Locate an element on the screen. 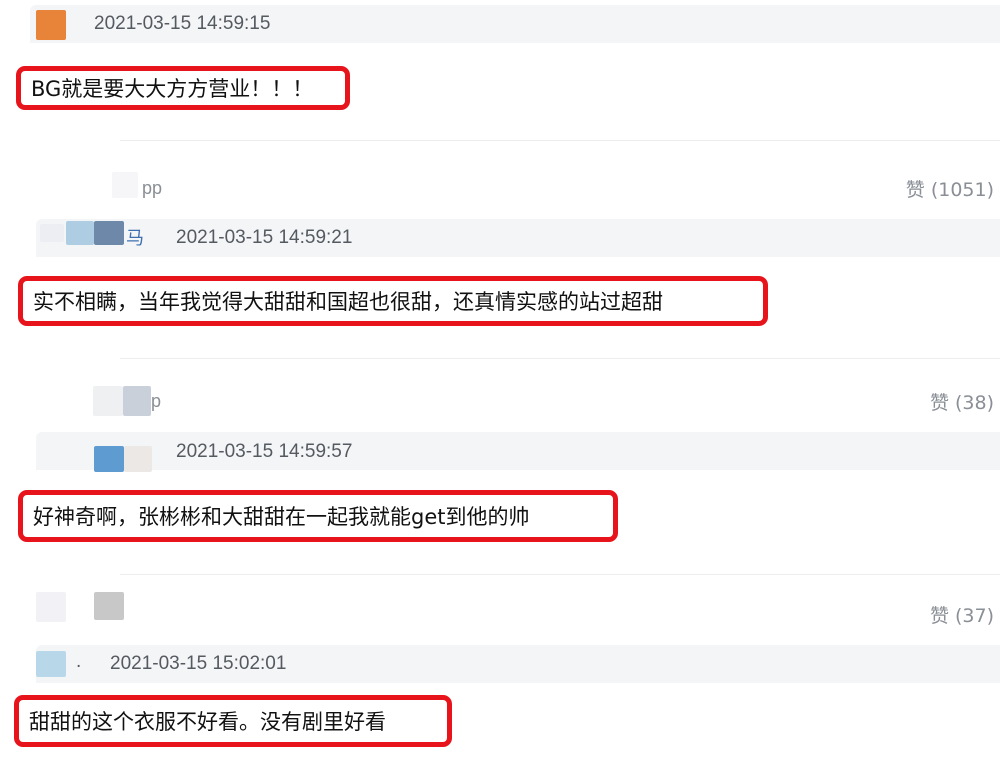 The image size is (1000, 775). like-count: 赞 (37) is located at coordinates (962, 616).